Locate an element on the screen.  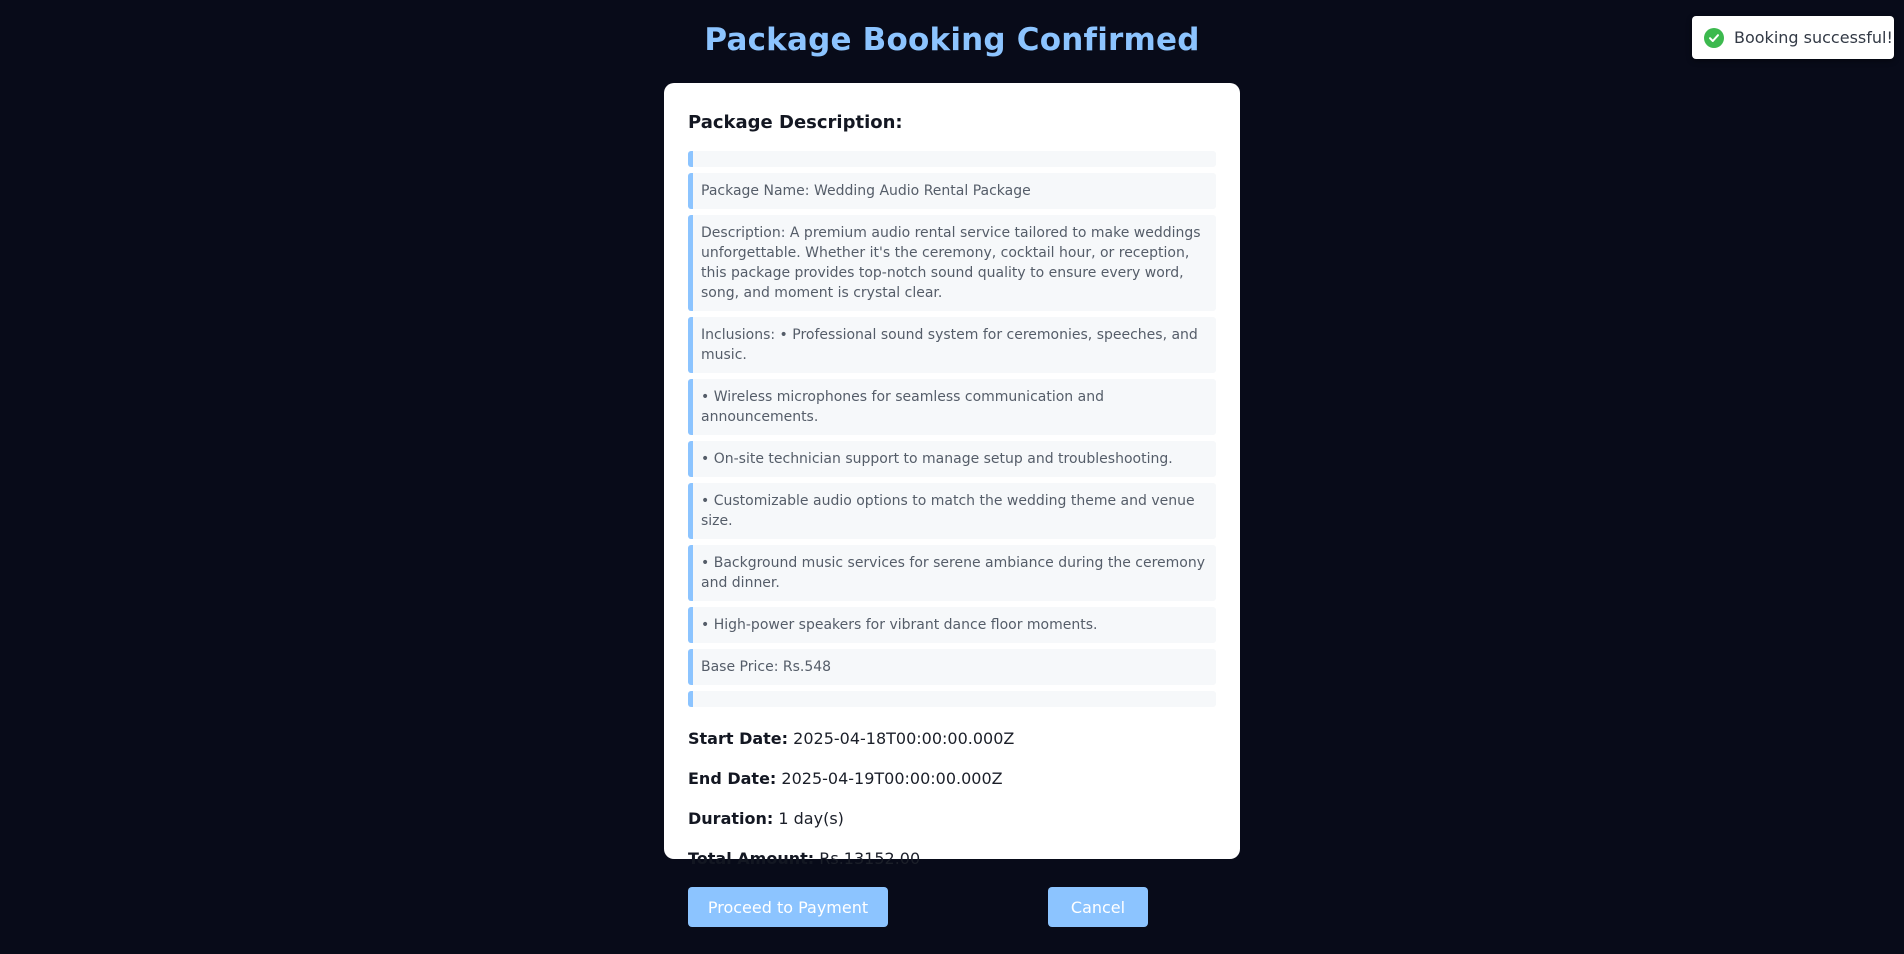
total-amount-label: Total Amount: is located at coordinates (751, 858).